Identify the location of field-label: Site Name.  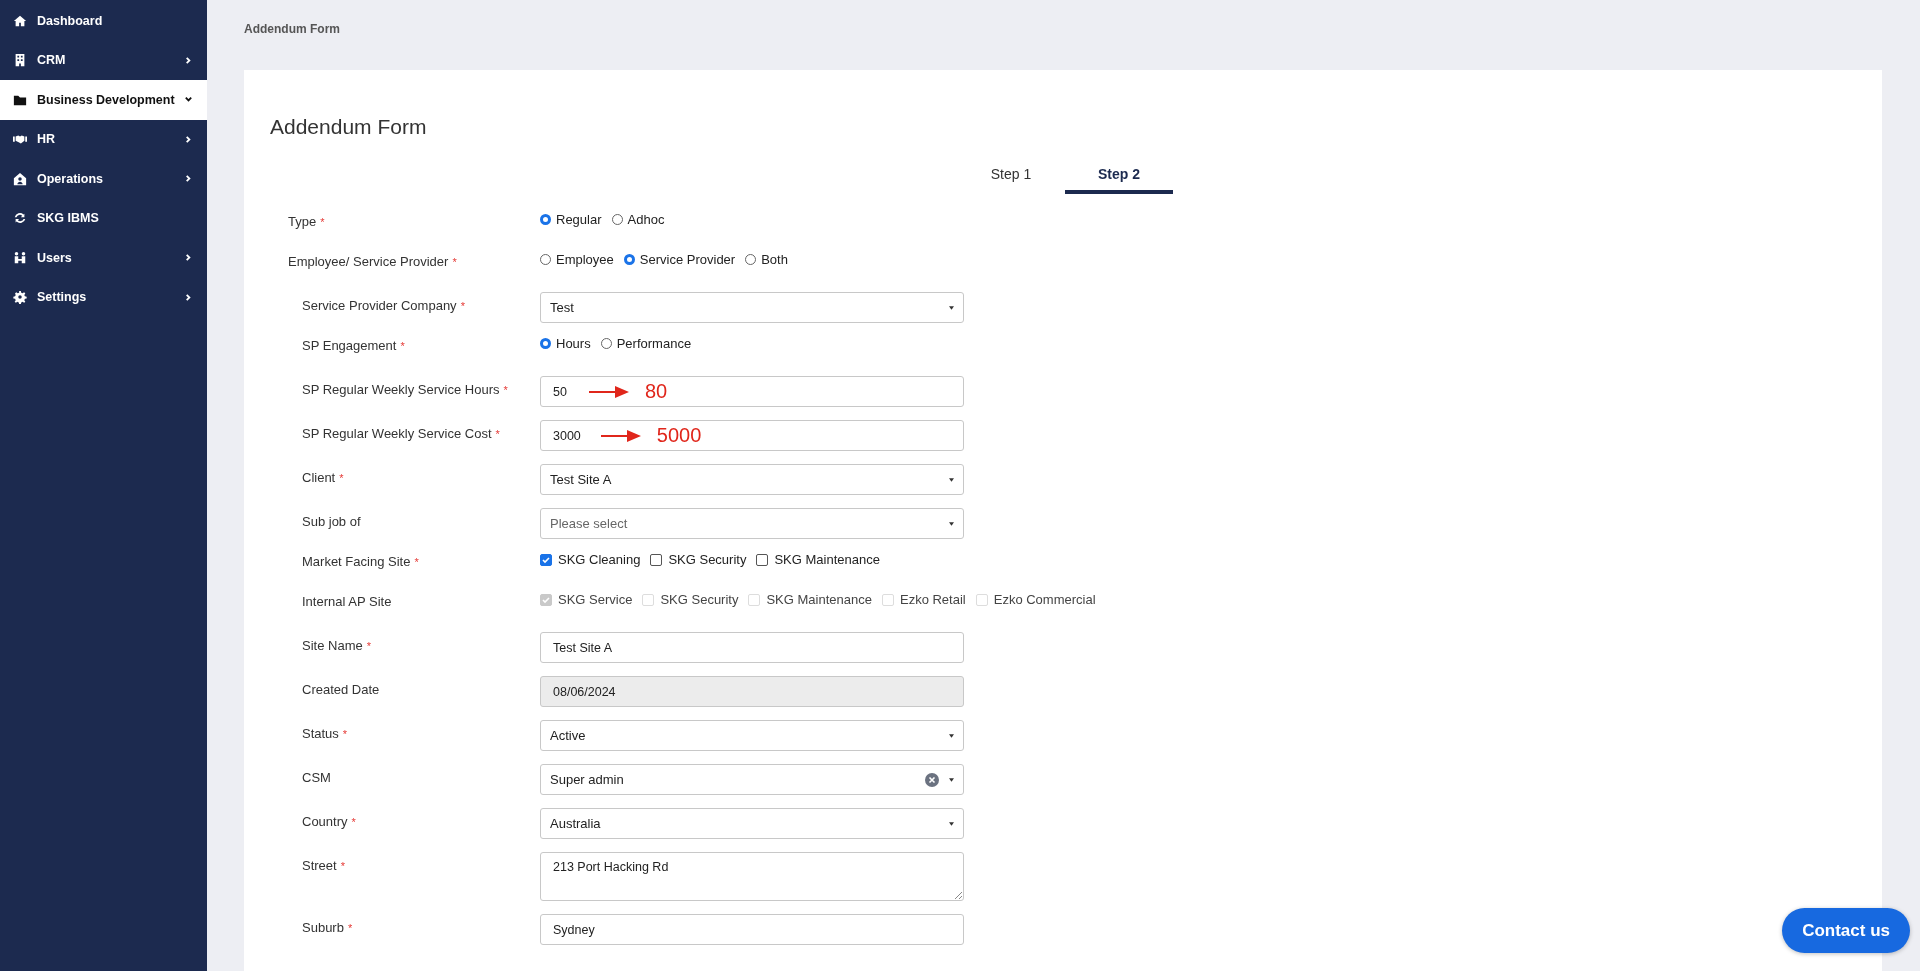
(332, 645).